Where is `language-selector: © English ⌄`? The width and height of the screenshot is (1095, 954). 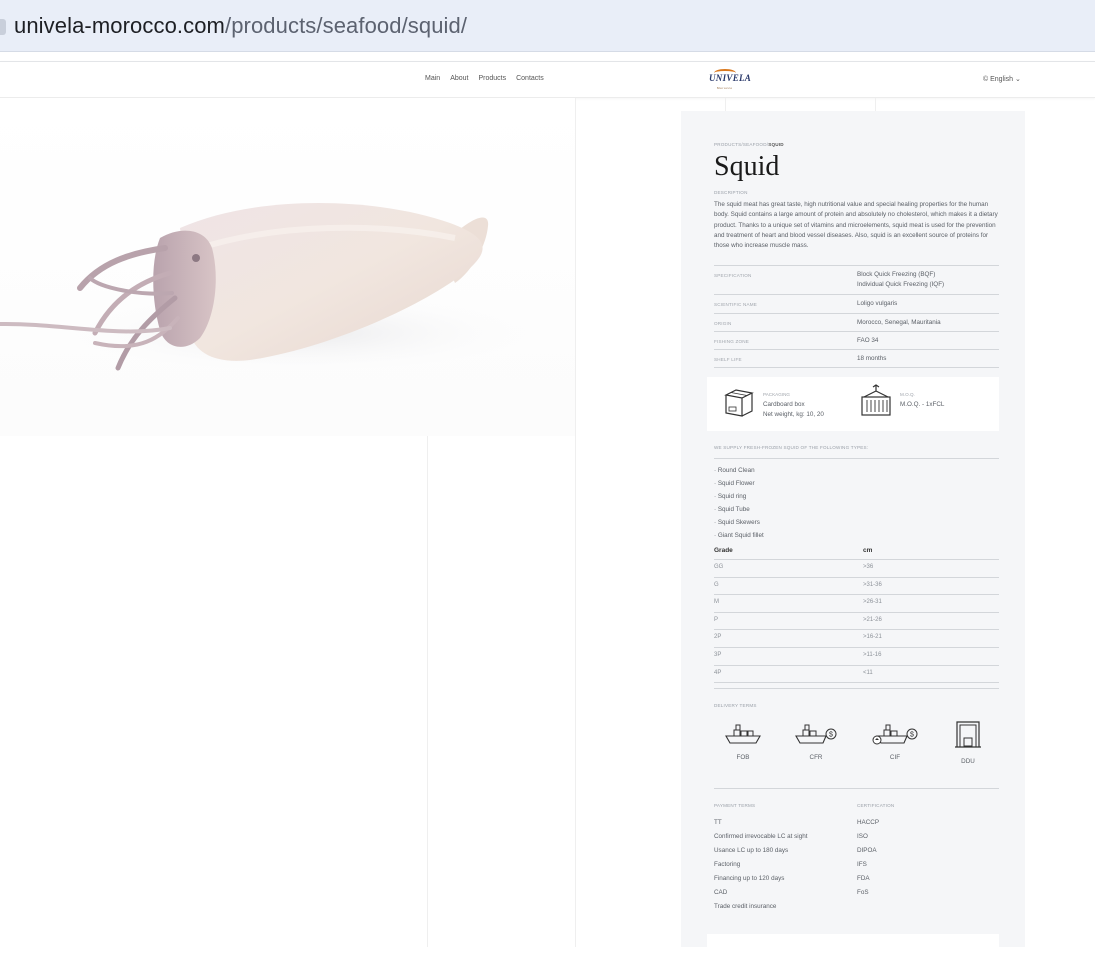
language-selector: © English ⌄ is located at coordinates (1002, 79).